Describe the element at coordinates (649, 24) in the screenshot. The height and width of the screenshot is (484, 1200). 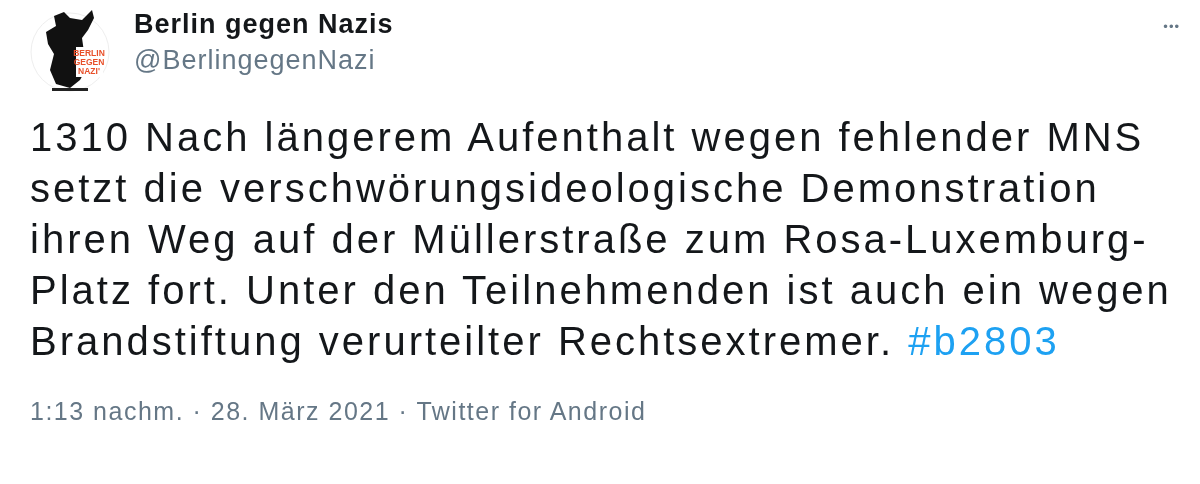
I see `account-name: Berlin gegen Nazis` at that location.